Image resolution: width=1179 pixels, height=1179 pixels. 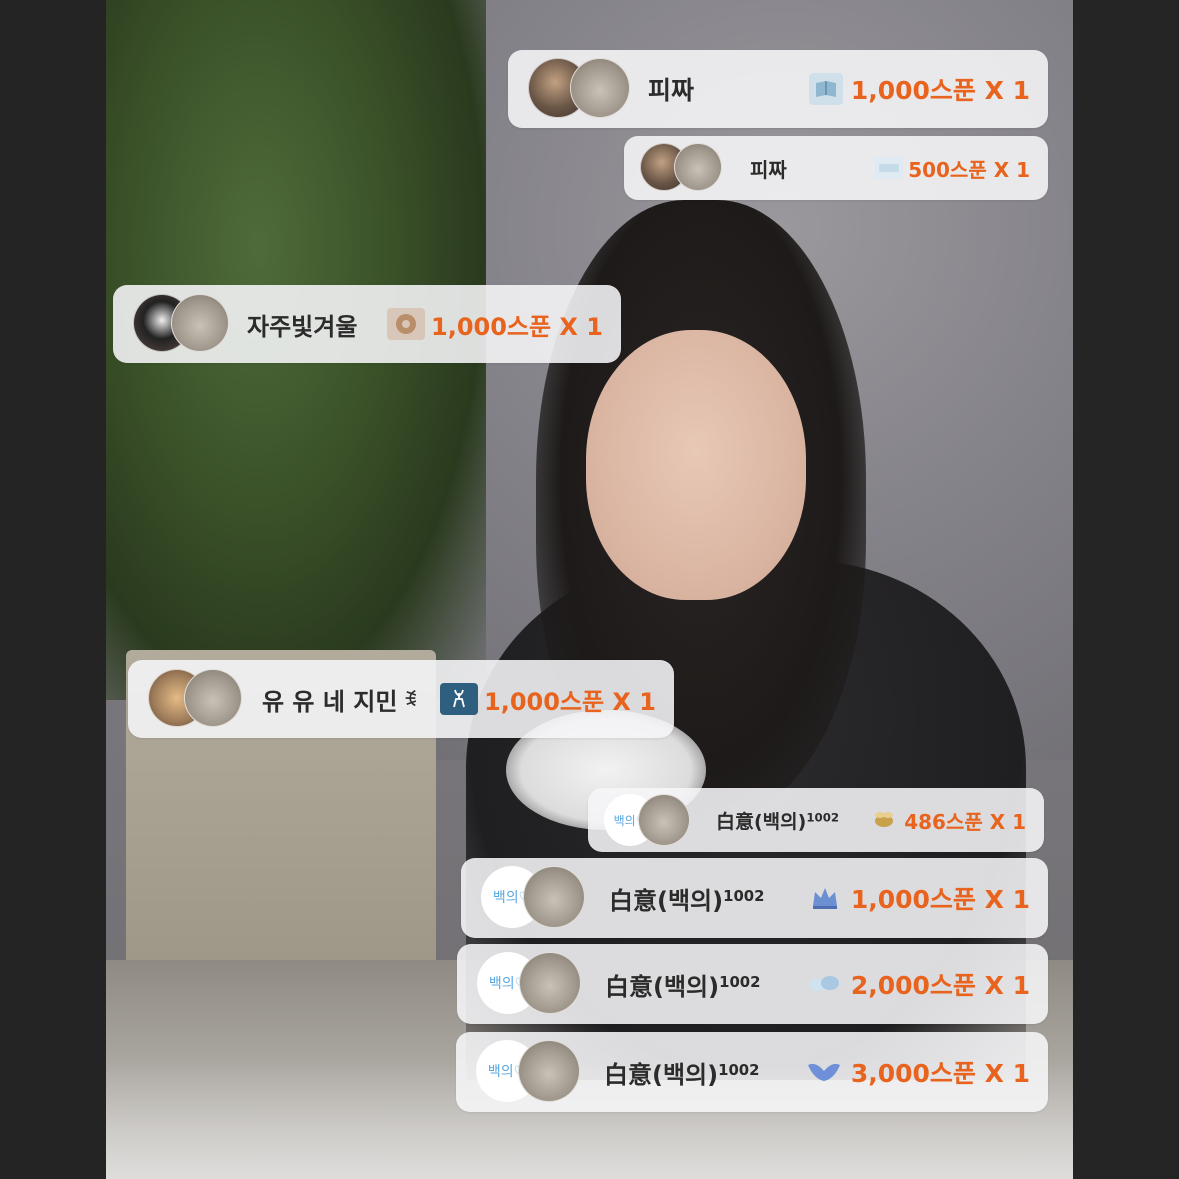 What do you see at coordinates (884, 820) in the screenshot?
I see `bee-icon` at bounding box center [884, 820].